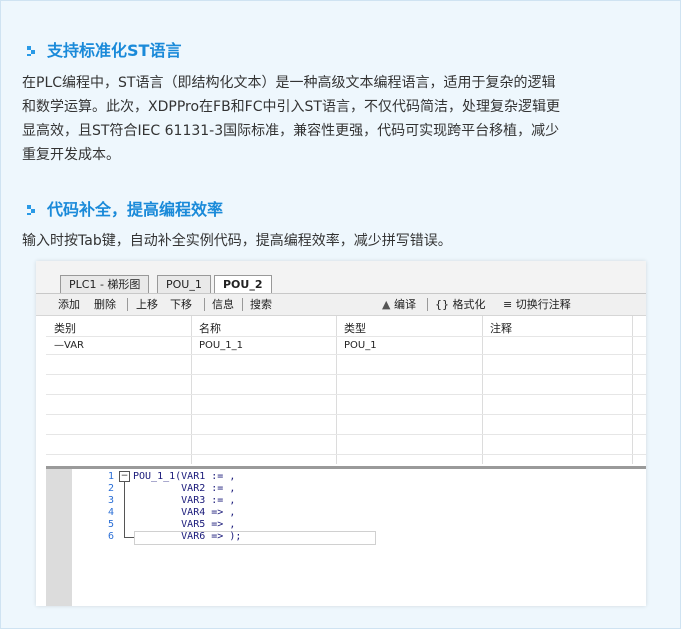 The height and width of the screenshot is (629, 681). I want to click on info-button: 信息, so click(223, 304).